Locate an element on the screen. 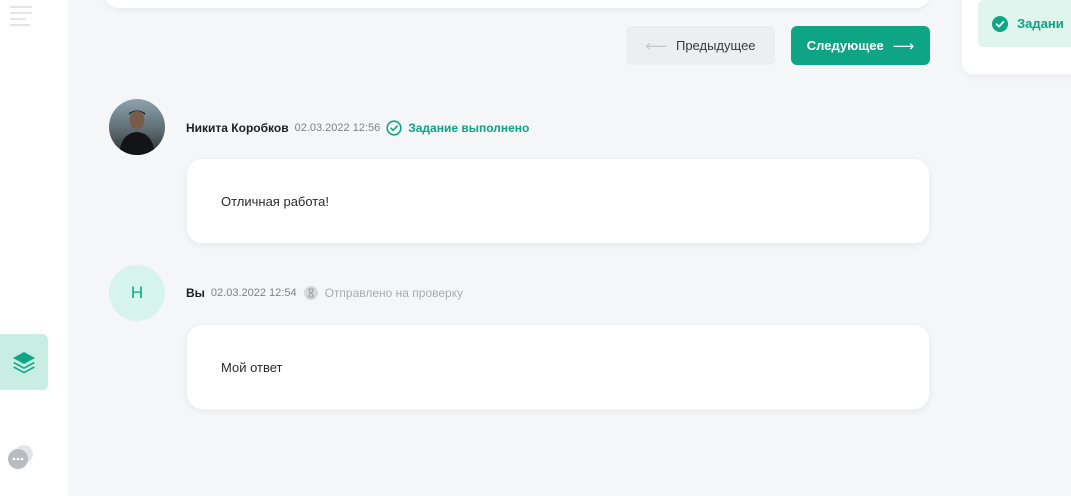 This screenshot has height=496, width=1071. next-button: Следующее ⟶ is located at coordinates (860, 45).